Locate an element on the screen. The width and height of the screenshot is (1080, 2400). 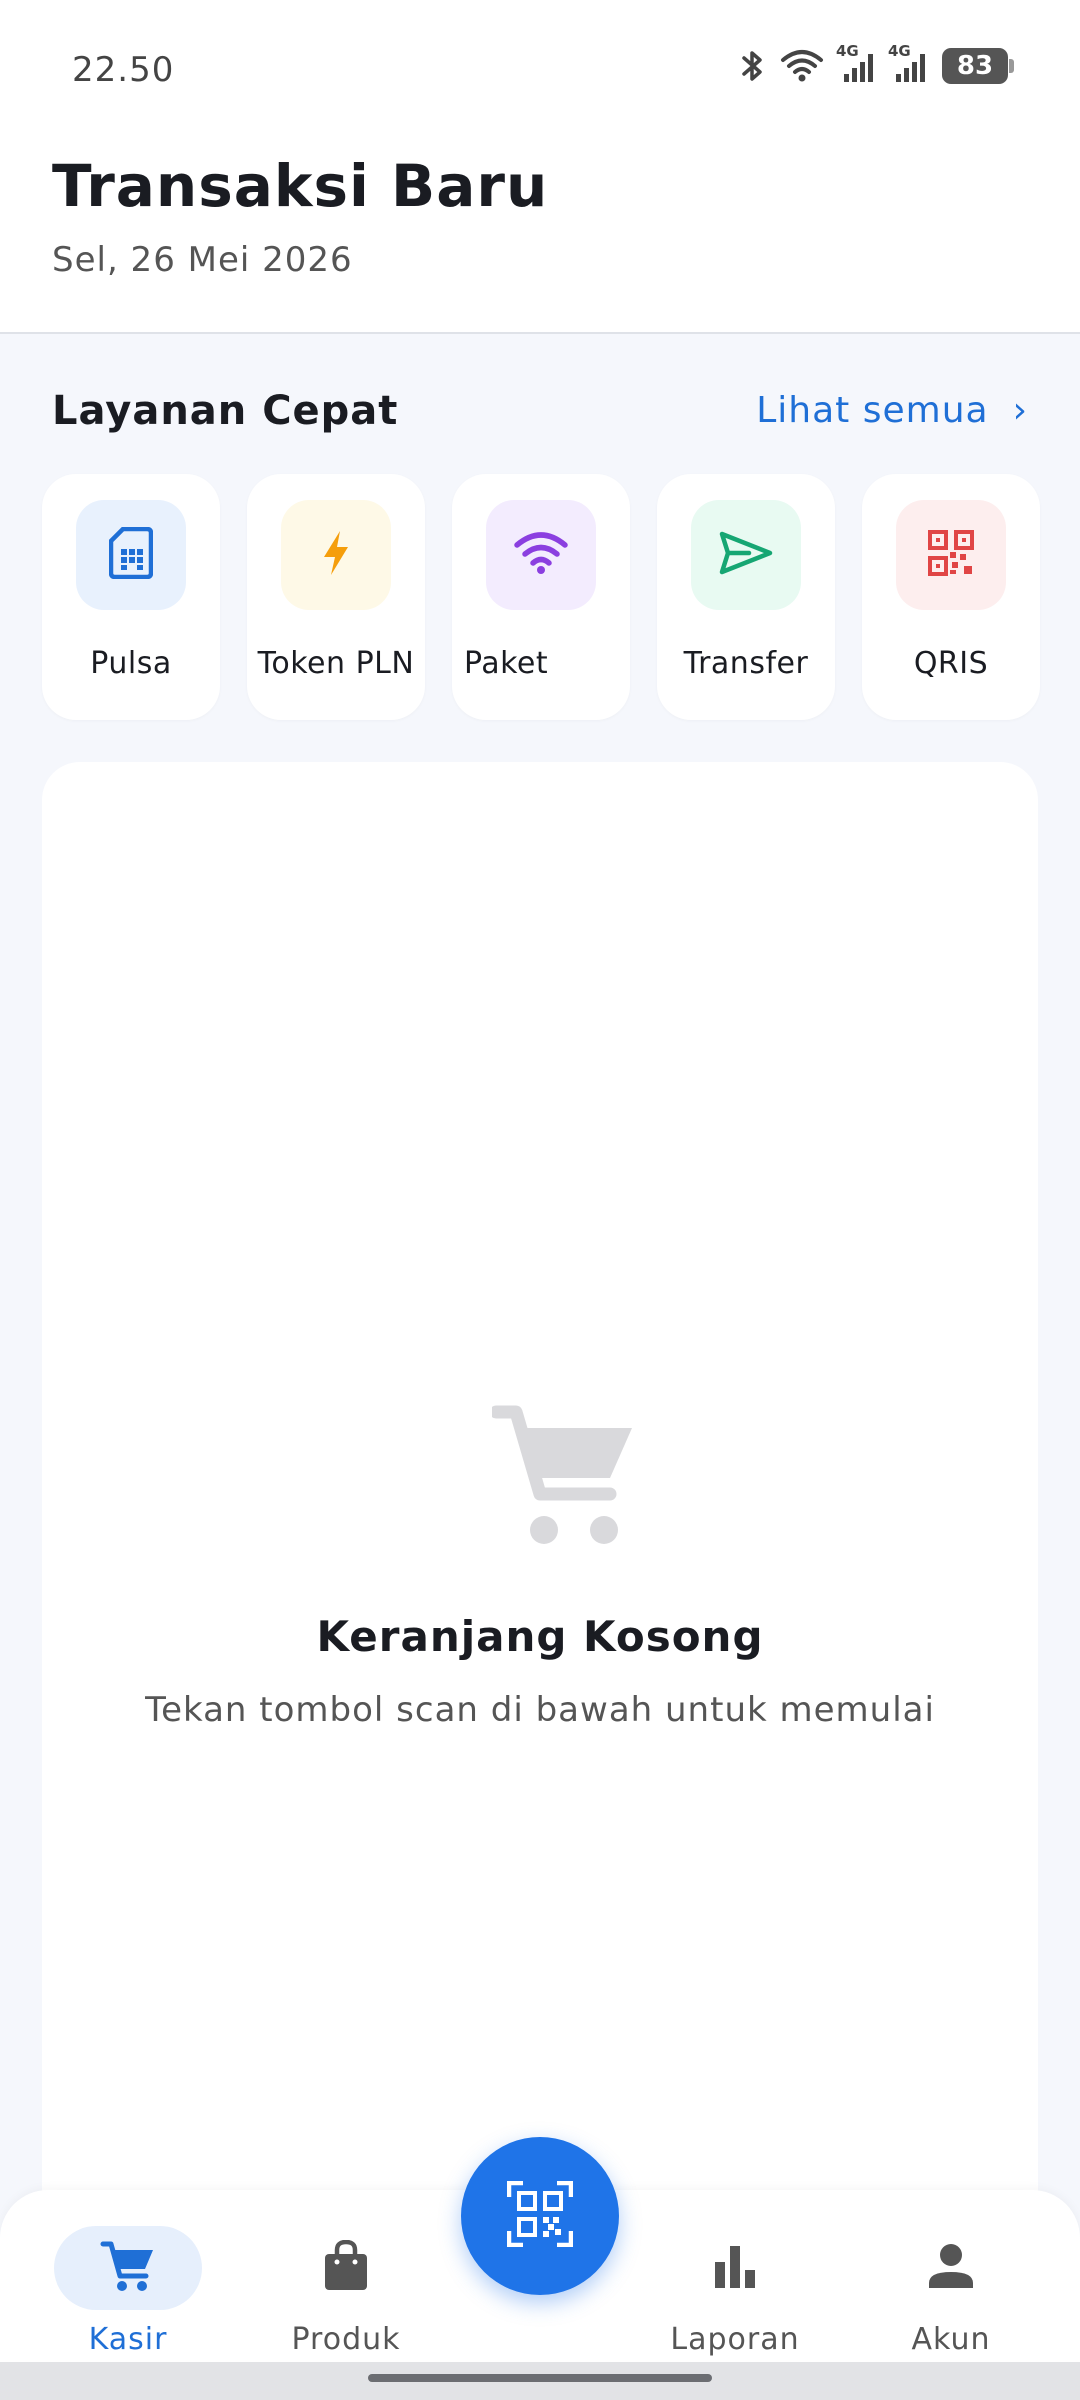
empty-cart-title: Keranjang Kosong is located at coordinates (540, 1636).